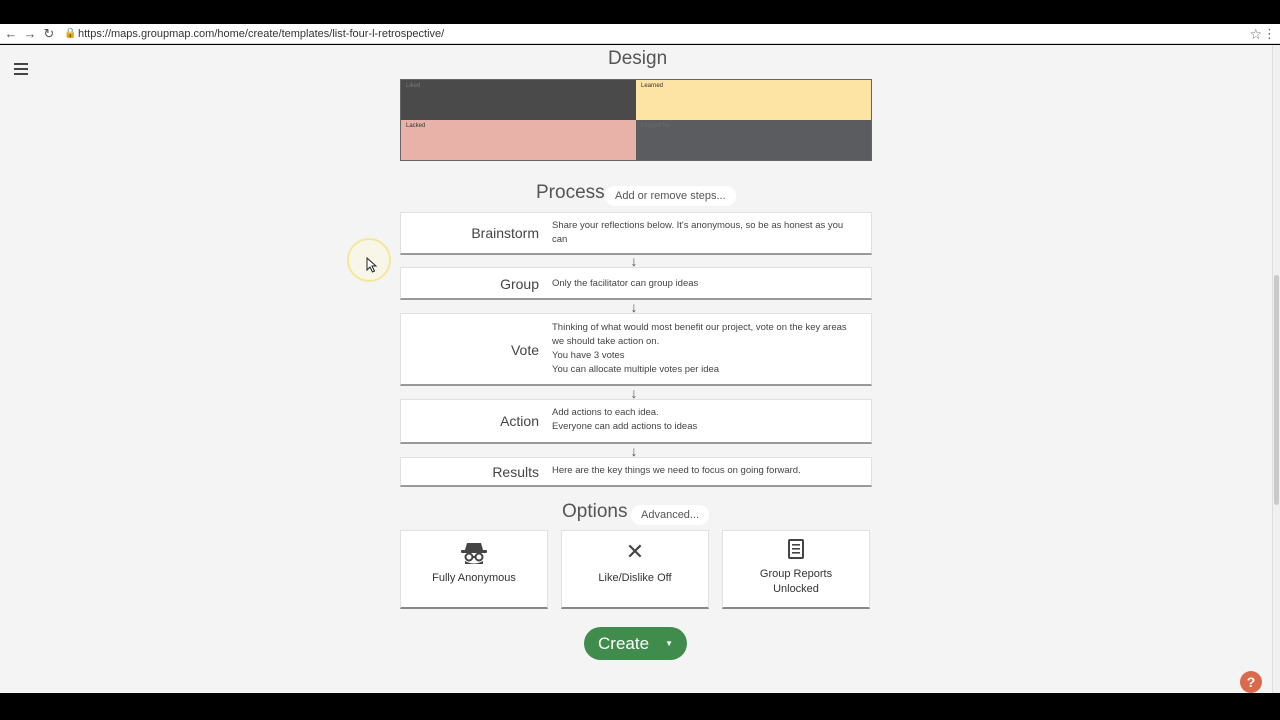 Image resolution: width=1280 pixels, height=720 pixels. I want to click on step-name: Results, so click(515, 472).